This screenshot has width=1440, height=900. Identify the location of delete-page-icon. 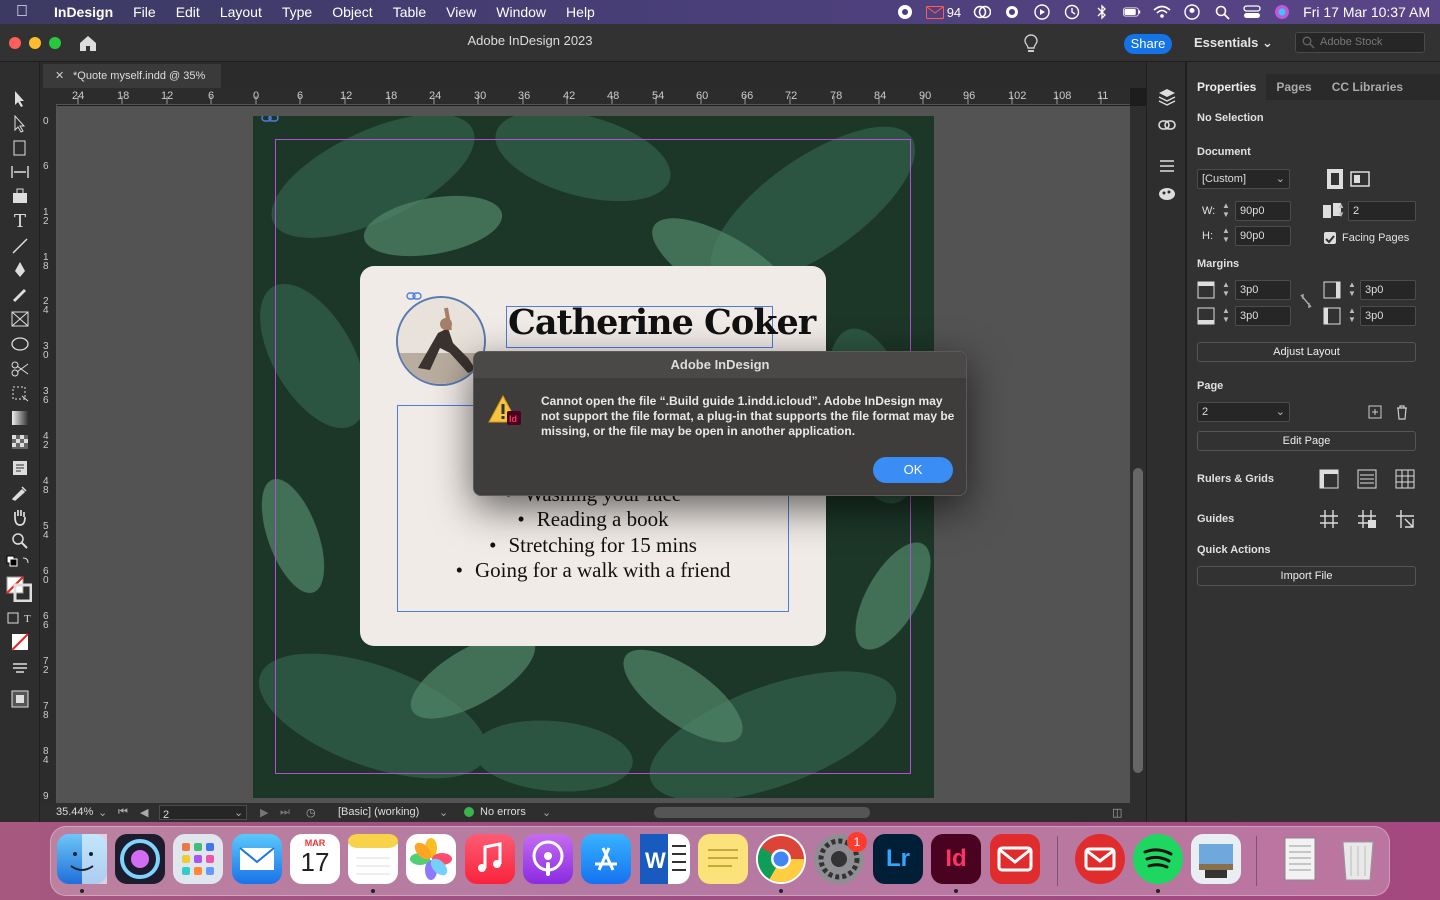
(1402, 412).